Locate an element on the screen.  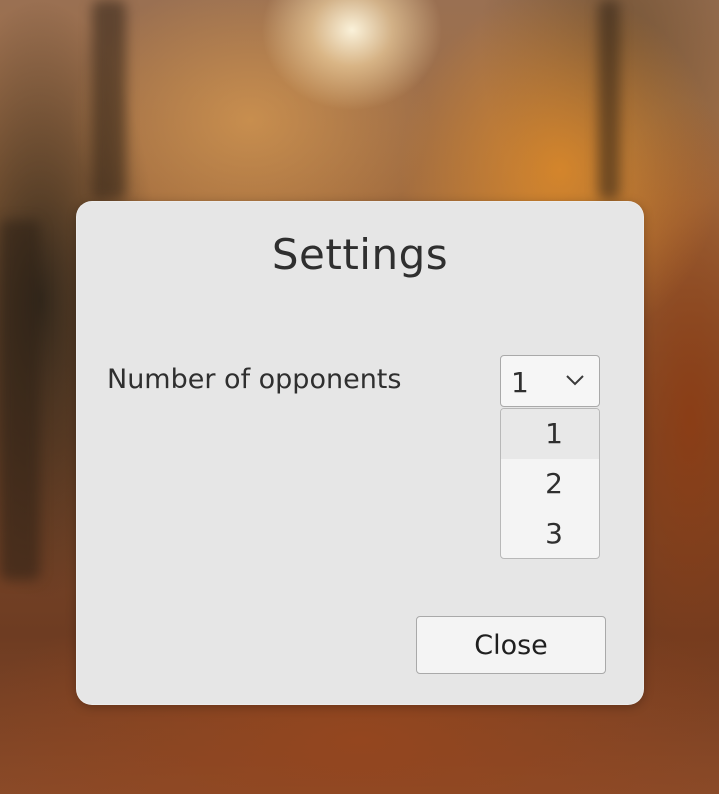
dropdown-option-1: 1 is located at coordinates (550, 434).